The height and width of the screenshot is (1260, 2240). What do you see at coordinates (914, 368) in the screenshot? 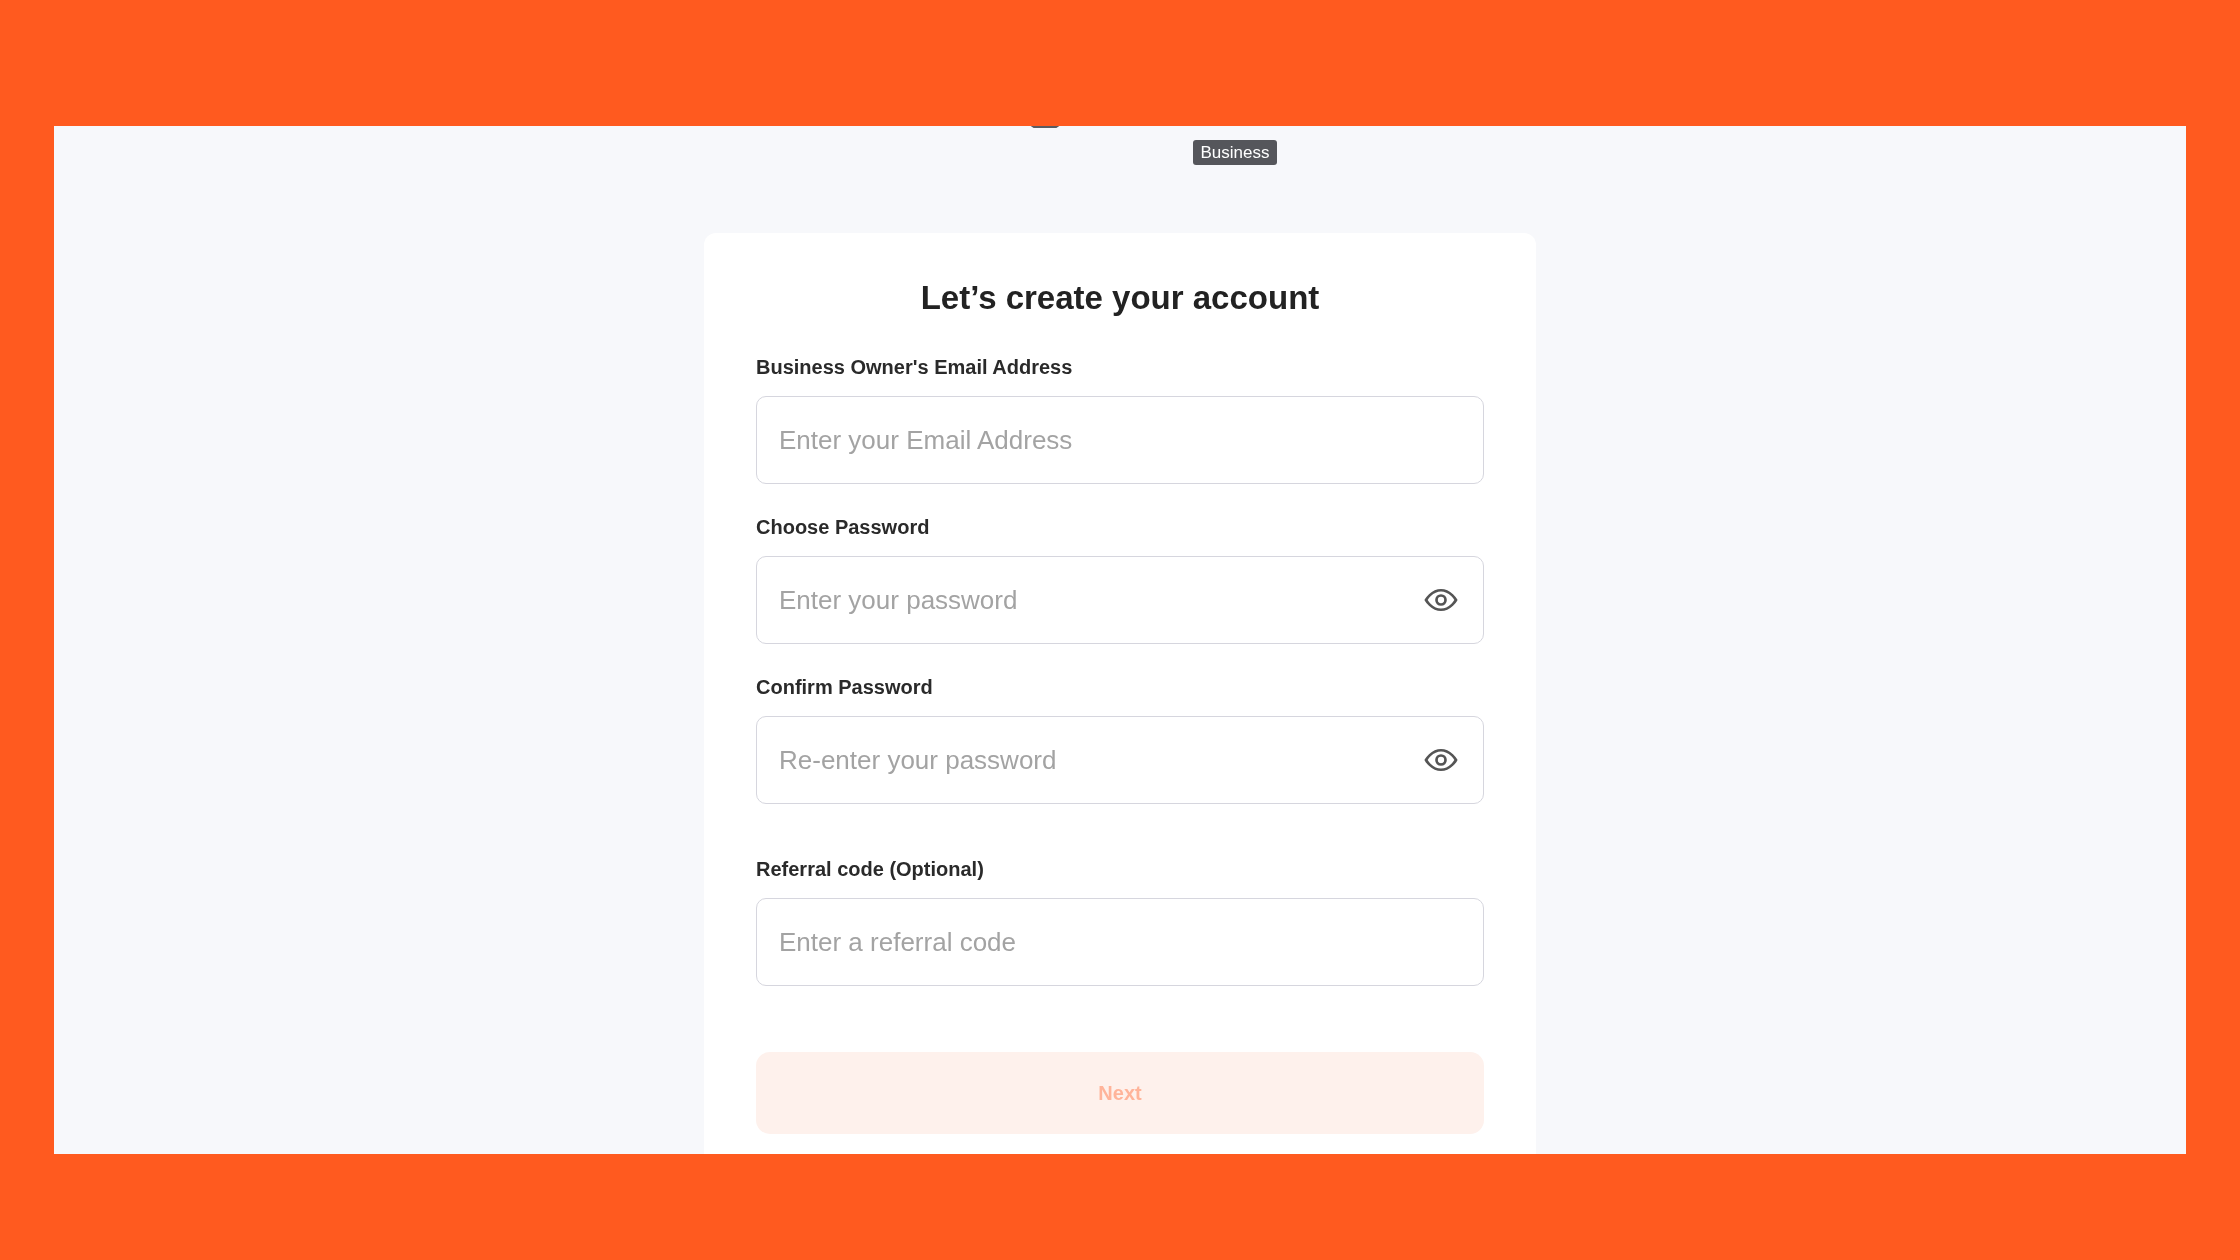
I see `field-label: Business Owner's Email Address` at bounding box center [914, 368].